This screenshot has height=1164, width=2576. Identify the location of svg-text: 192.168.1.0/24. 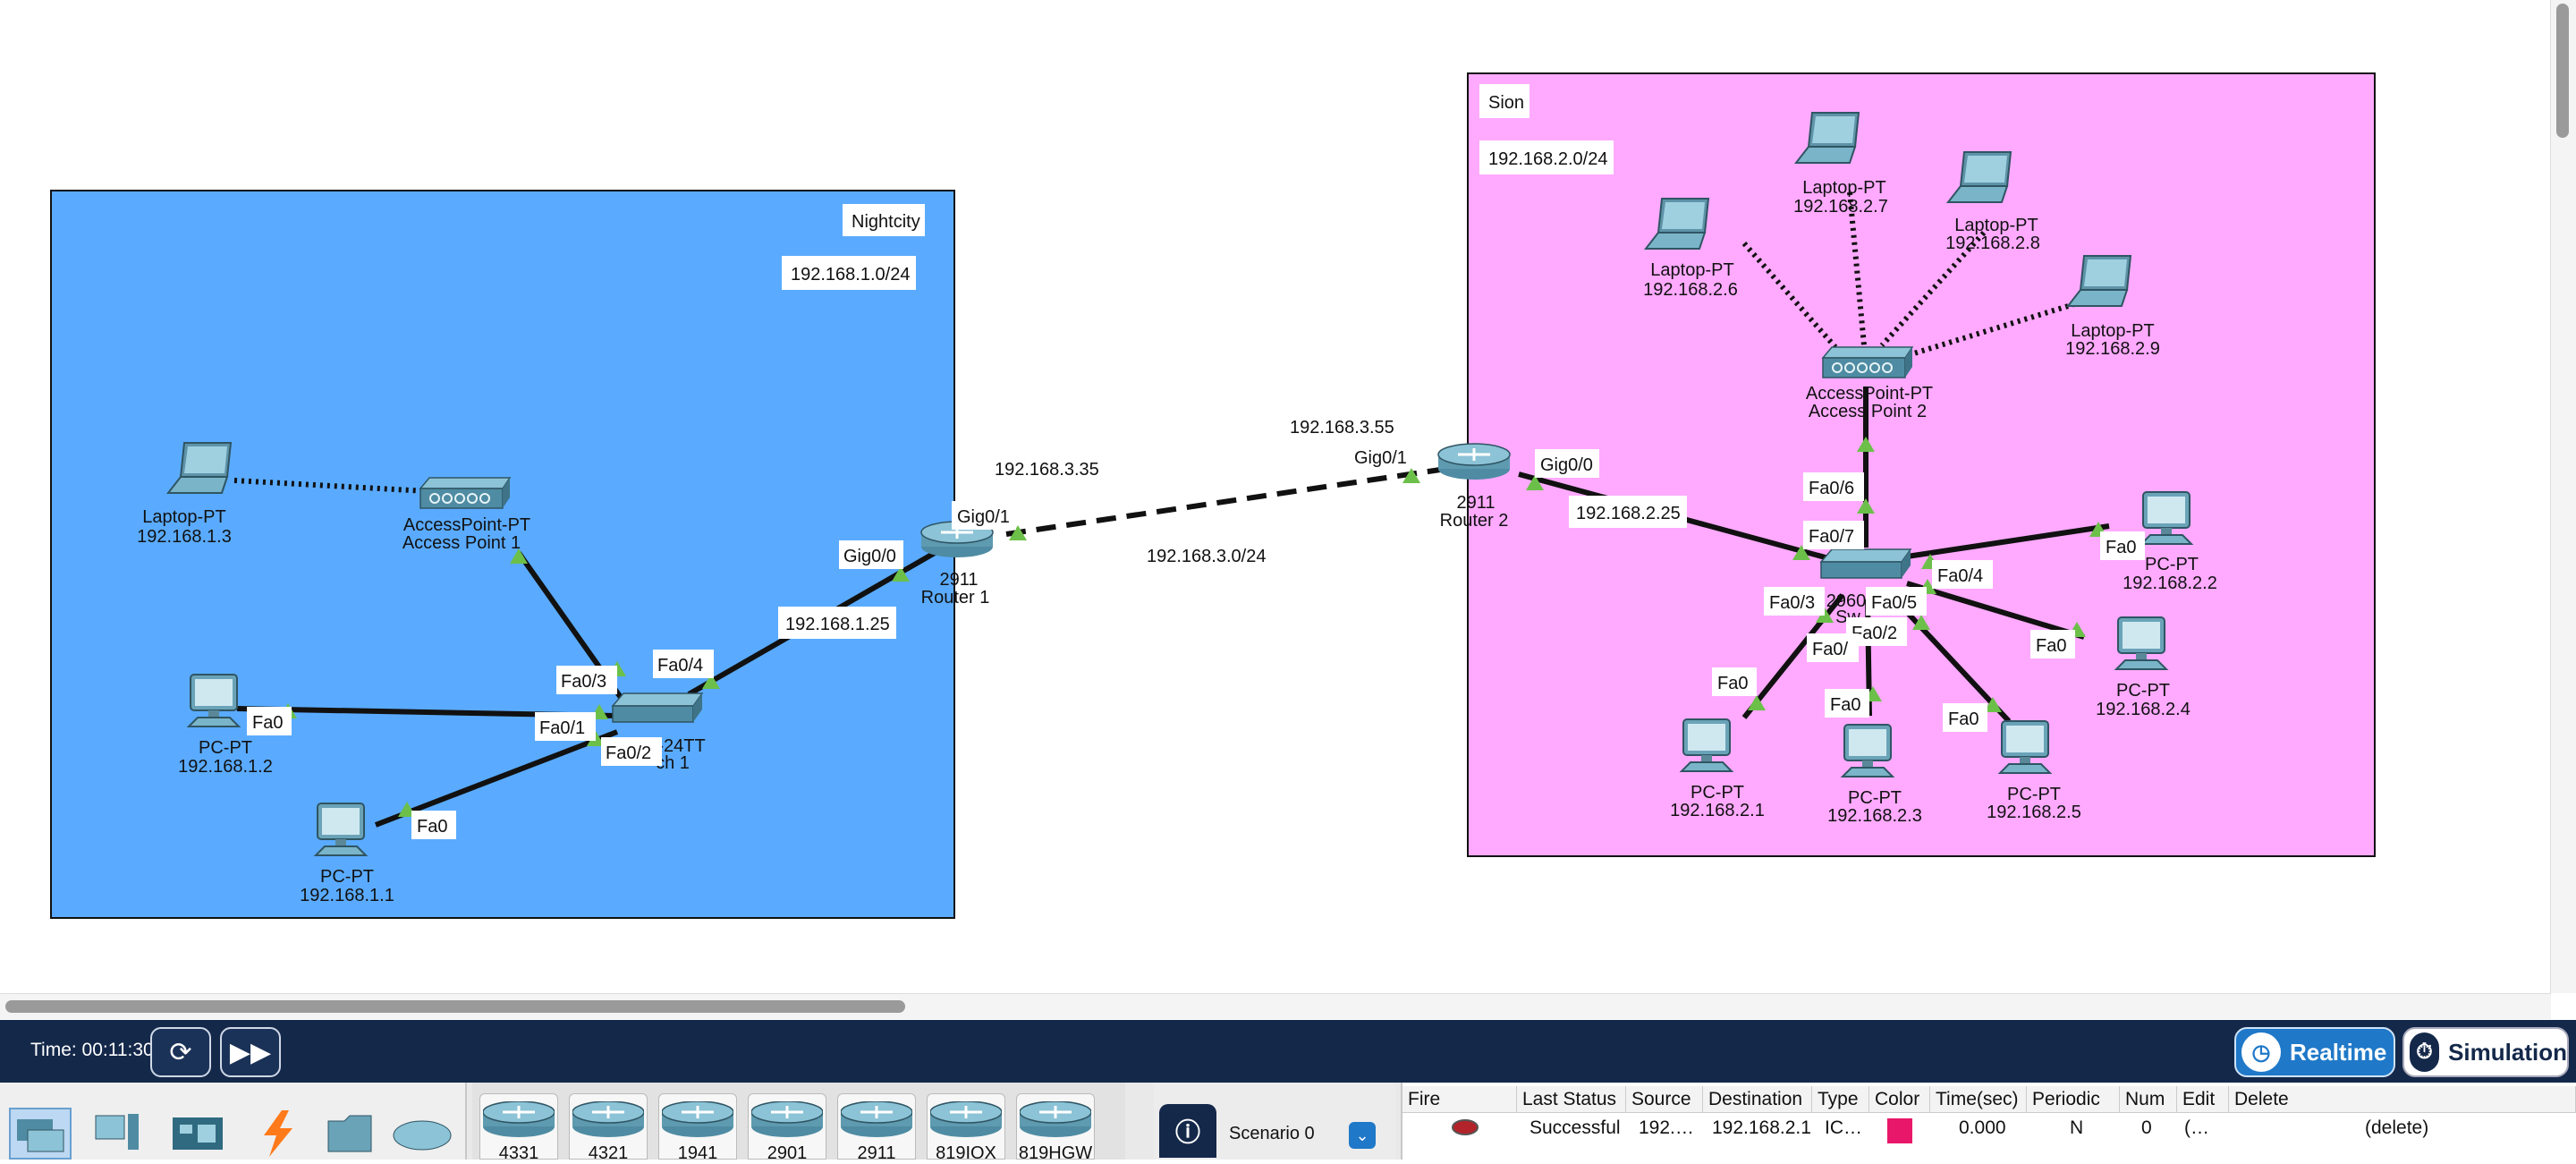
(850, 275).